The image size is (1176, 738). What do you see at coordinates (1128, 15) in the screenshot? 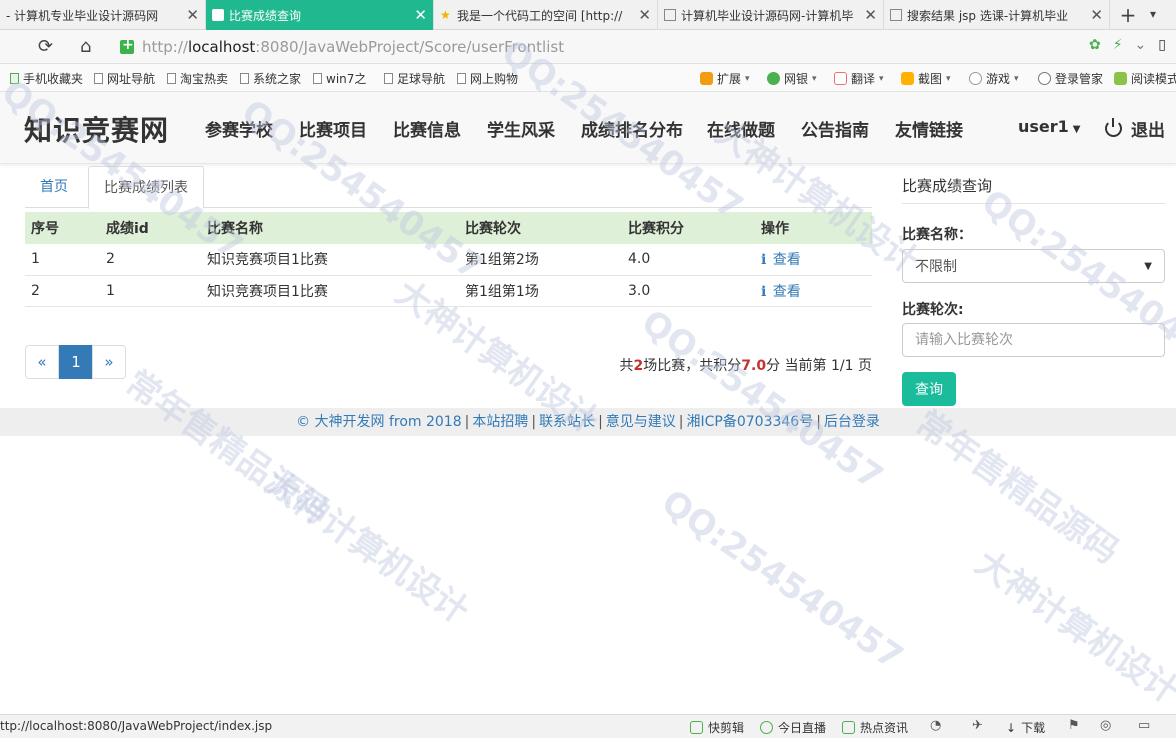
I see `new-tab-icon: +` at bounding box center [1128, 15].